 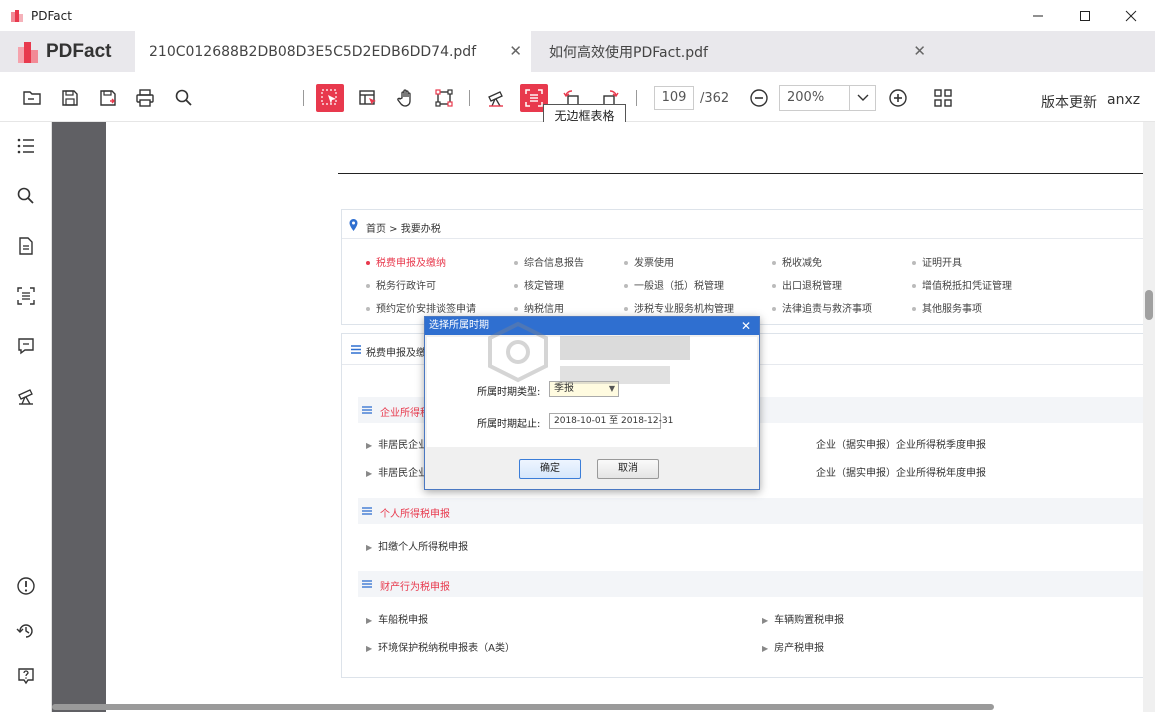 I want to click on comment-icon, so click(x=26, y=346).